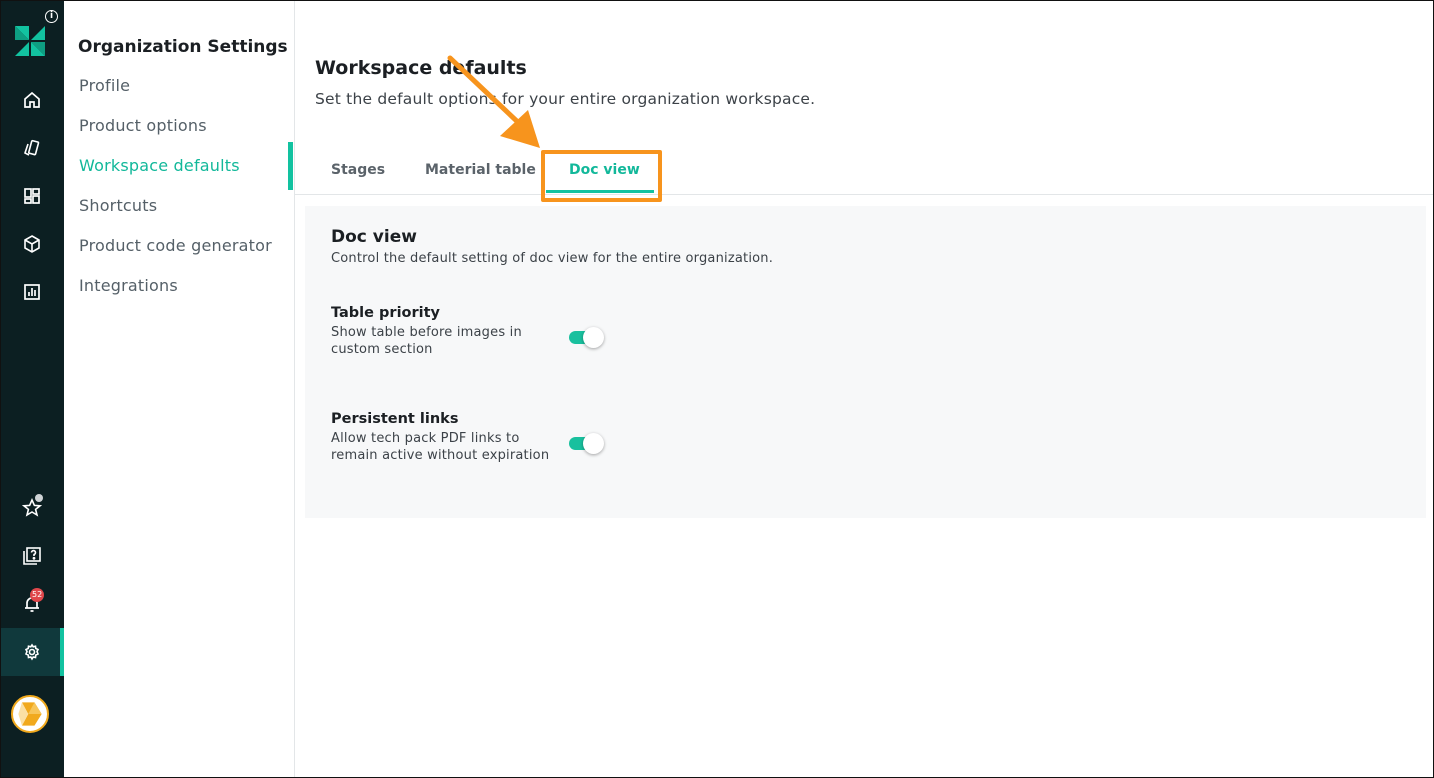 Image resolution: width=1434 pixels, height=778 pixels. I want to click on home-icon, so click(32, 99).